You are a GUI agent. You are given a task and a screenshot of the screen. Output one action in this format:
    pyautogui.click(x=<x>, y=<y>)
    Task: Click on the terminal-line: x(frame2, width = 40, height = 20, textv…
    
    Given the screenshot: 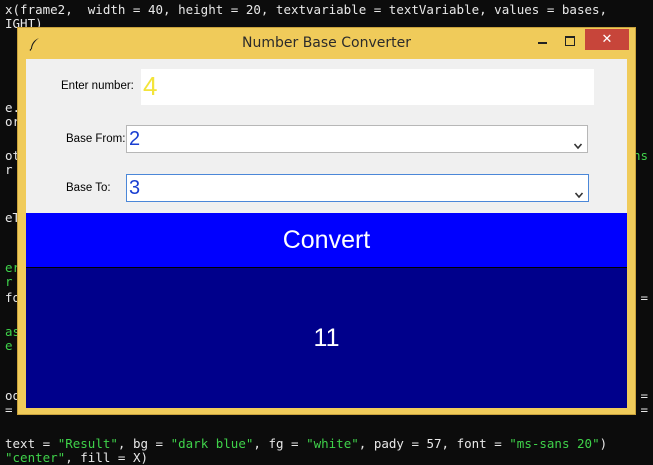 What is the action you would take?
    pyautogui.click(x=306, y=9)
    